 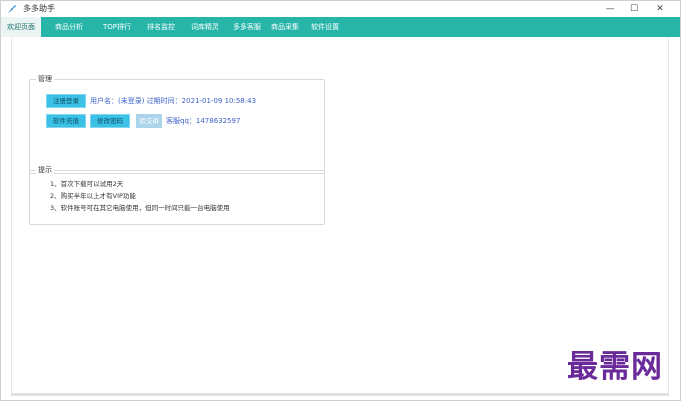 What do you see at coordinates (39, 8) in the screenshot?
I see `window-title: 多多助手` at bounding box center [39, 8].